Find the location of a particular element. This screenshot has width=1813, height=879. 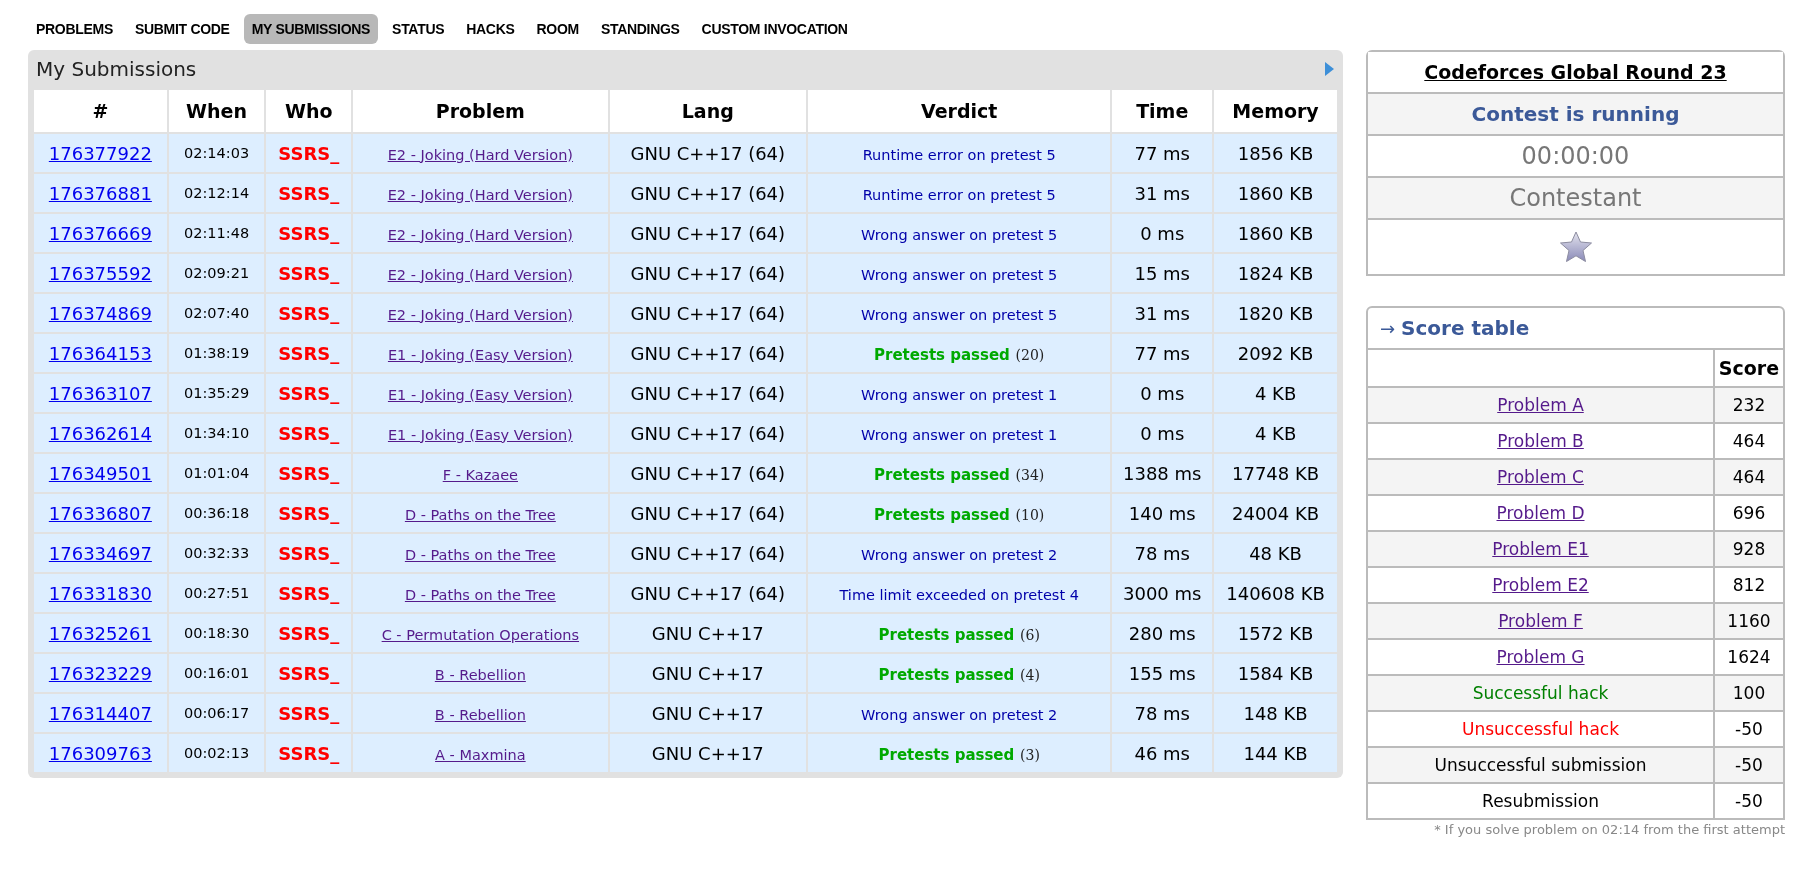

verdict-text: Wrong answer on pretest 5 is located at coordinates (959, 314).